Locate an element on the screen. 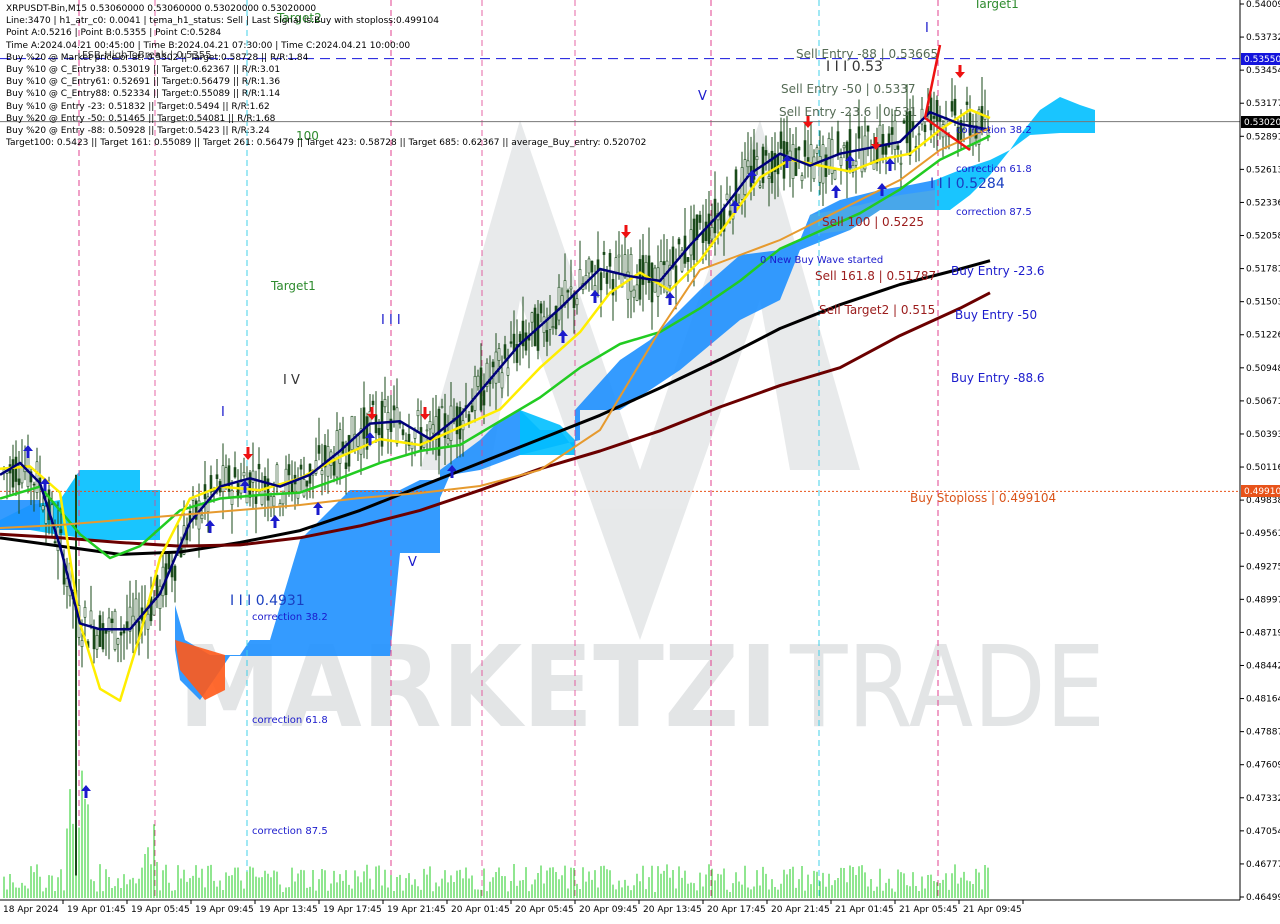  buy-stoploss-label: Buy Stoploss | 0.499104 is located at coordinates (983, 498).